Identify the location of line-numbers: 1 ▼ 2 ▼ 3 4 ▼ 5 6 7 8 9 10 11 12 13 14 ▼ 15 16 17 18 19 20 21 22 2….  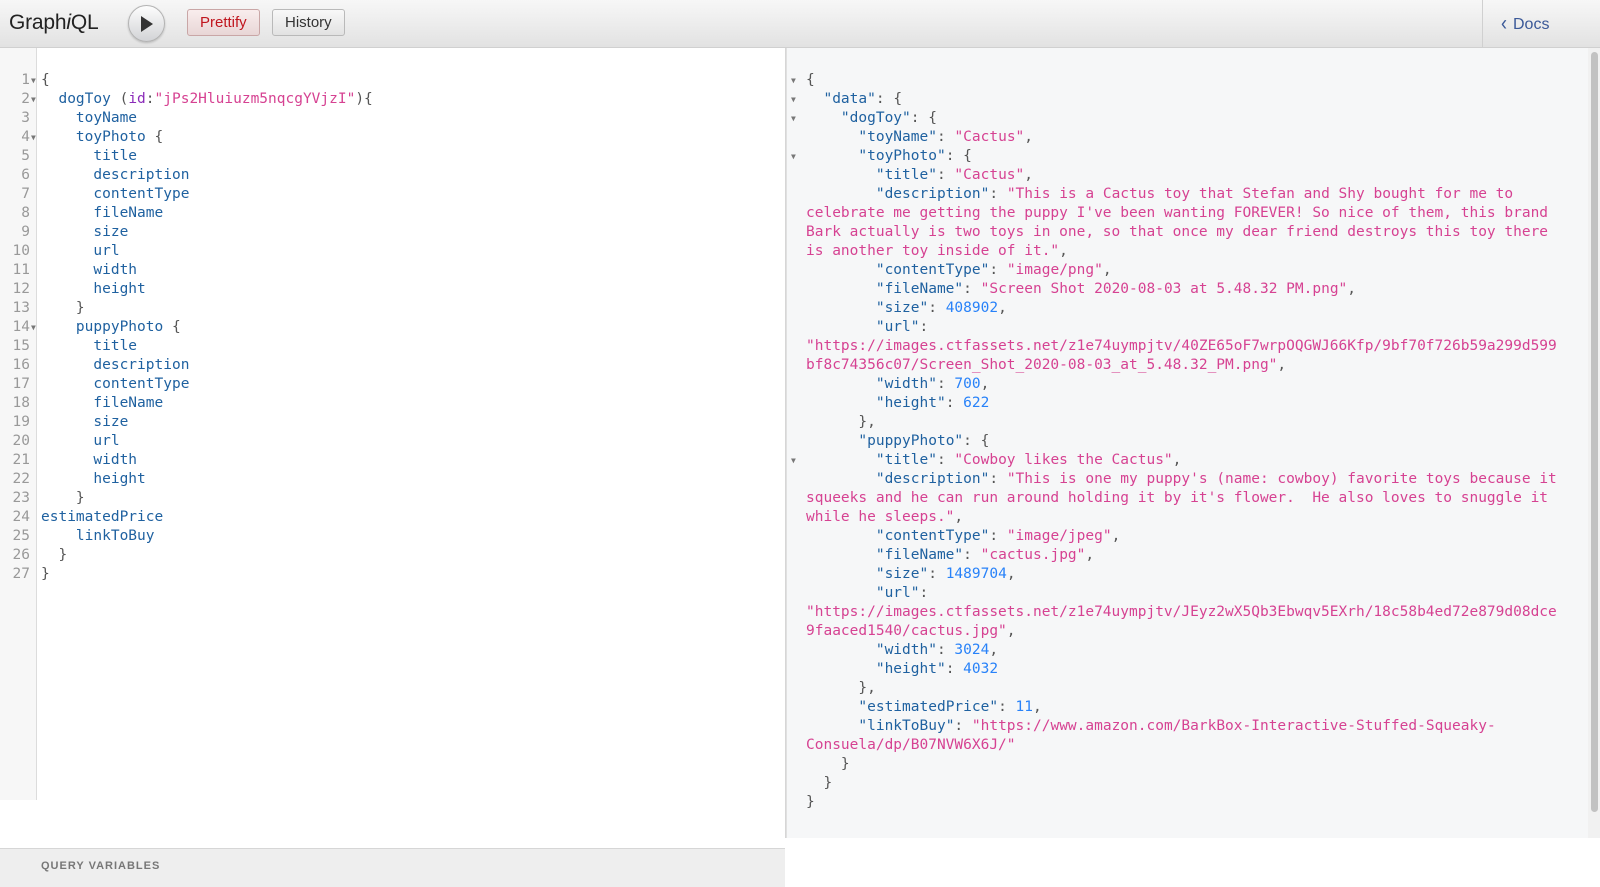
(18, 327).